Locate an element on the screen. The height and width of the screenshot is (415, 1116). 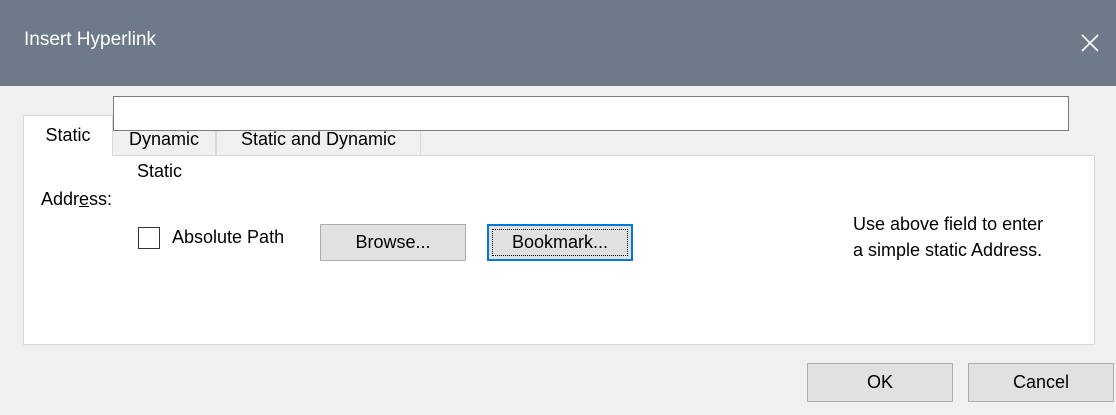
address-label: Address: is located at coordinates (76, 199).